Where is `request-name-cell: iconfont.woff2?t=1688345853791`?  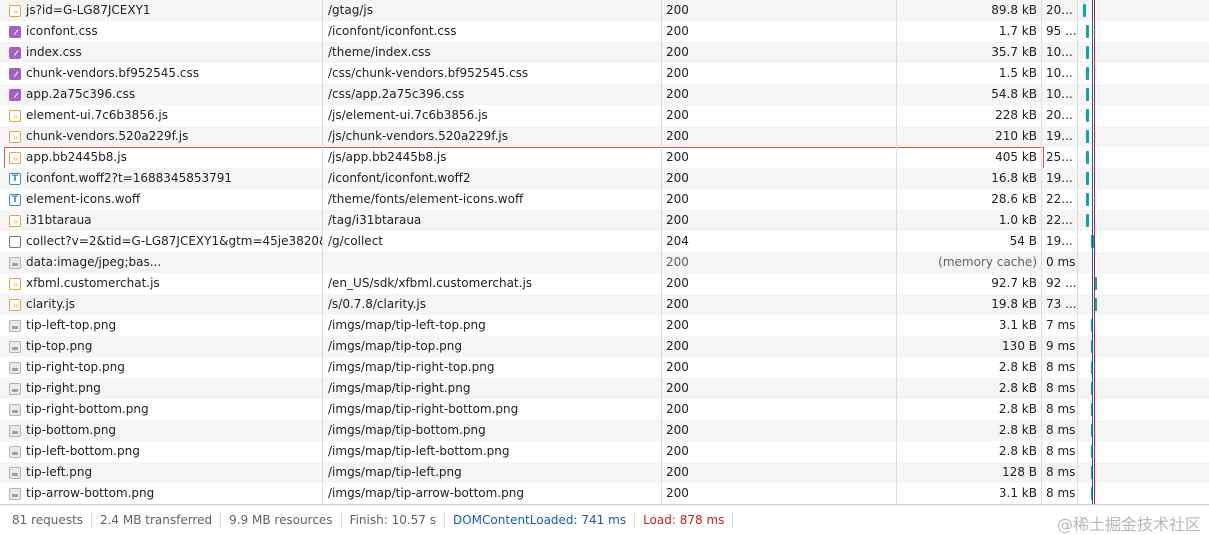 request-name-cell: iconfont.woff2?t=1688345853791 is located at coordinates (161, 178).